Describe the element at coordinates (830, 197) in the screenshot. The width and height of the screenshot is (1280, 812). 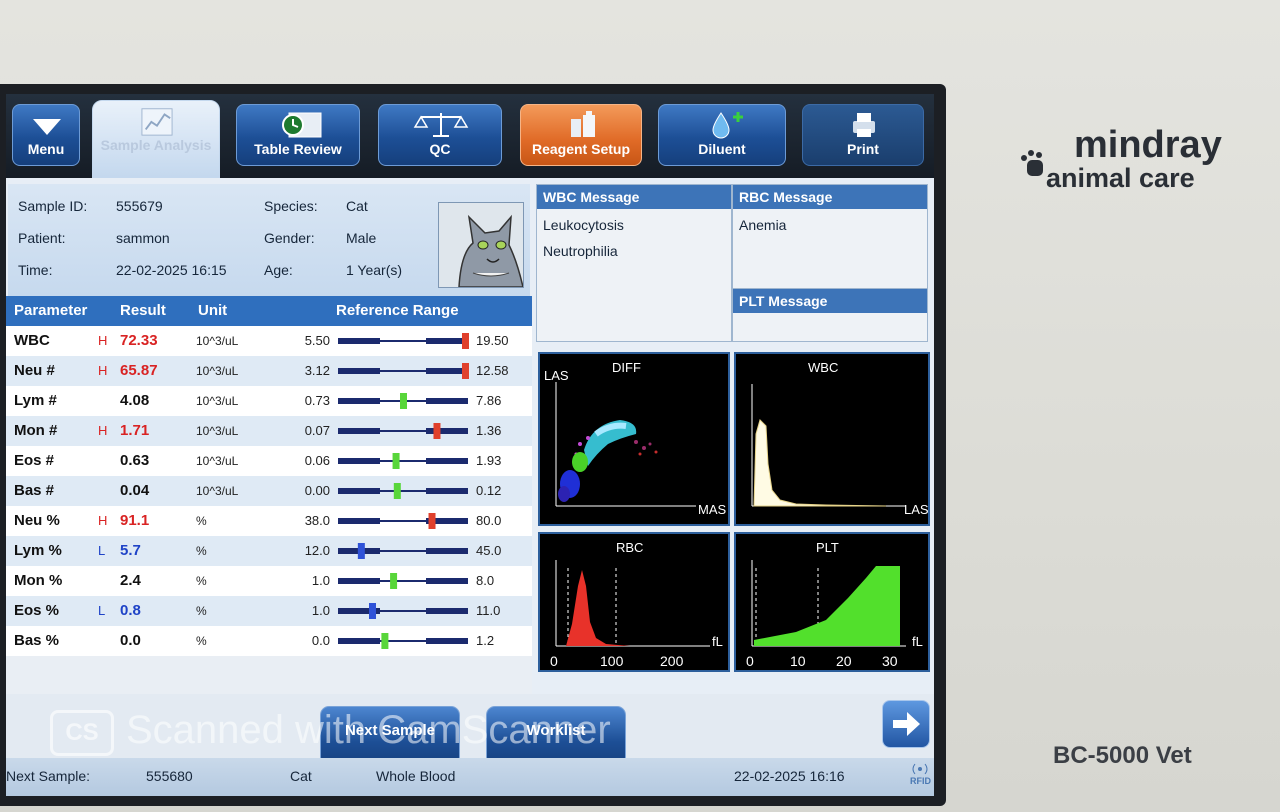
I see `rbc-message-title: RBC Message` at that location.